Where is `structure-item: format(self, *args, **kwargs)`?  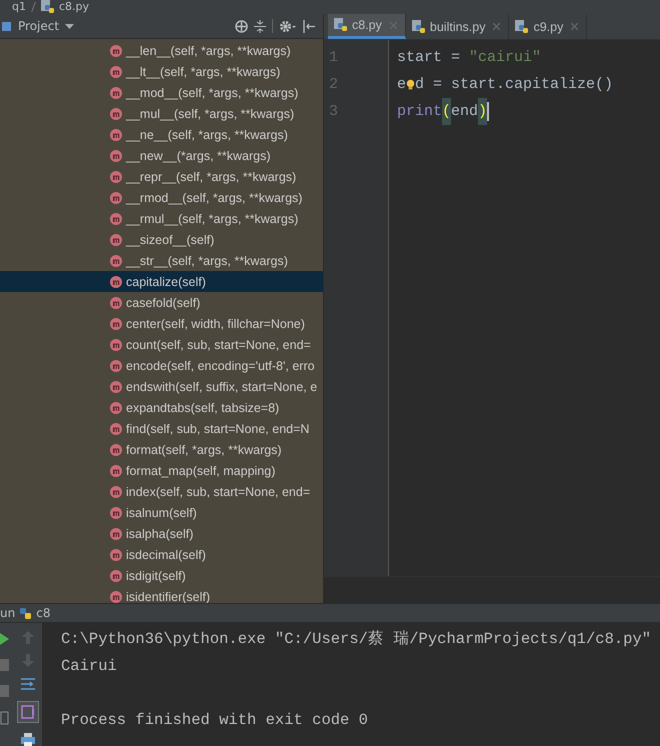 structure-item: format(self, *args, **kwargs) is located at coordinates (161, 449).